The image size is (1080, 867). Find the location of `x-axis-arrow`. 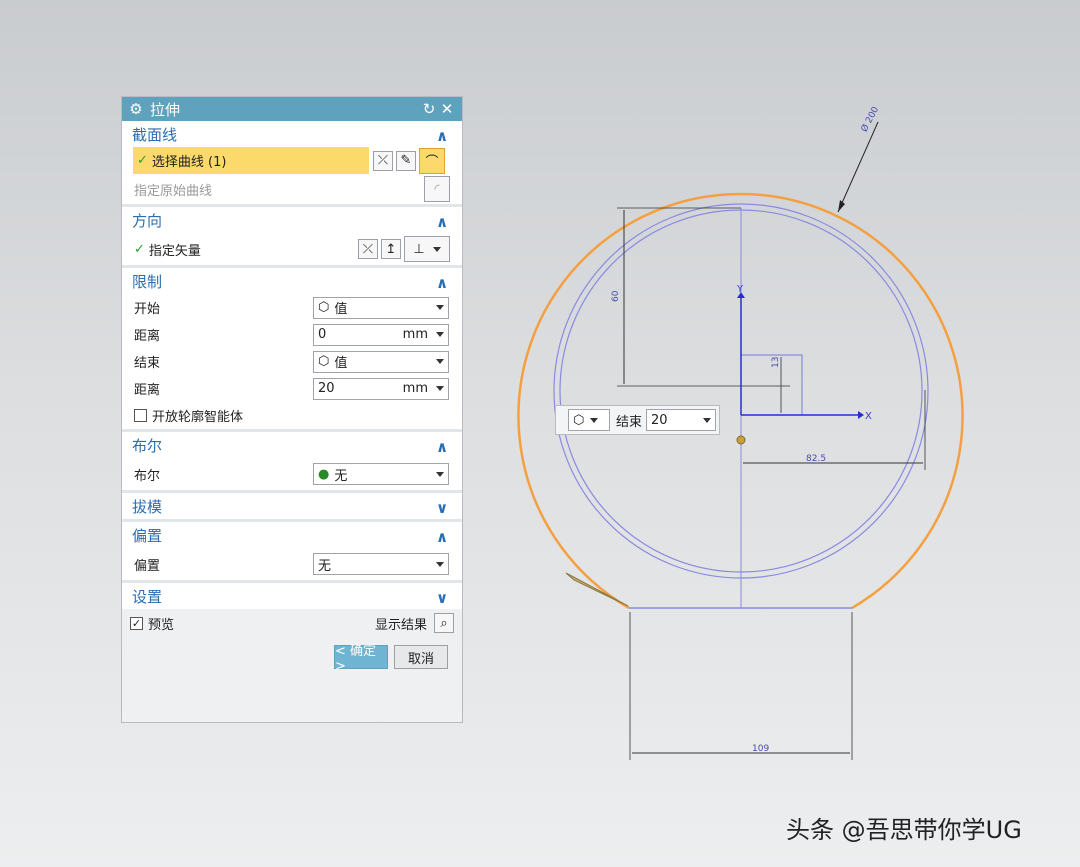

x-axis-arrow is located at coordinates (861, 415).